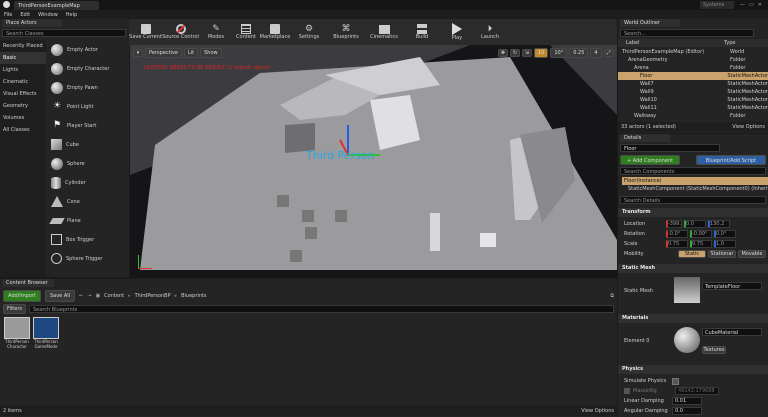 The width and height of the screenshot is (768, 417). I want to click on menu-help: Help, so click(71, 15).